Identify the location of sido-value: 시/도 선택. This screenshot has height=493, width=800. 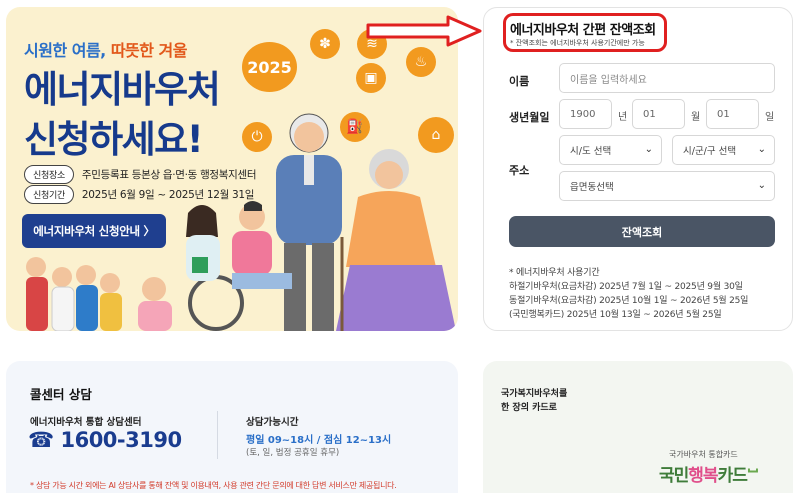
(591, 151).